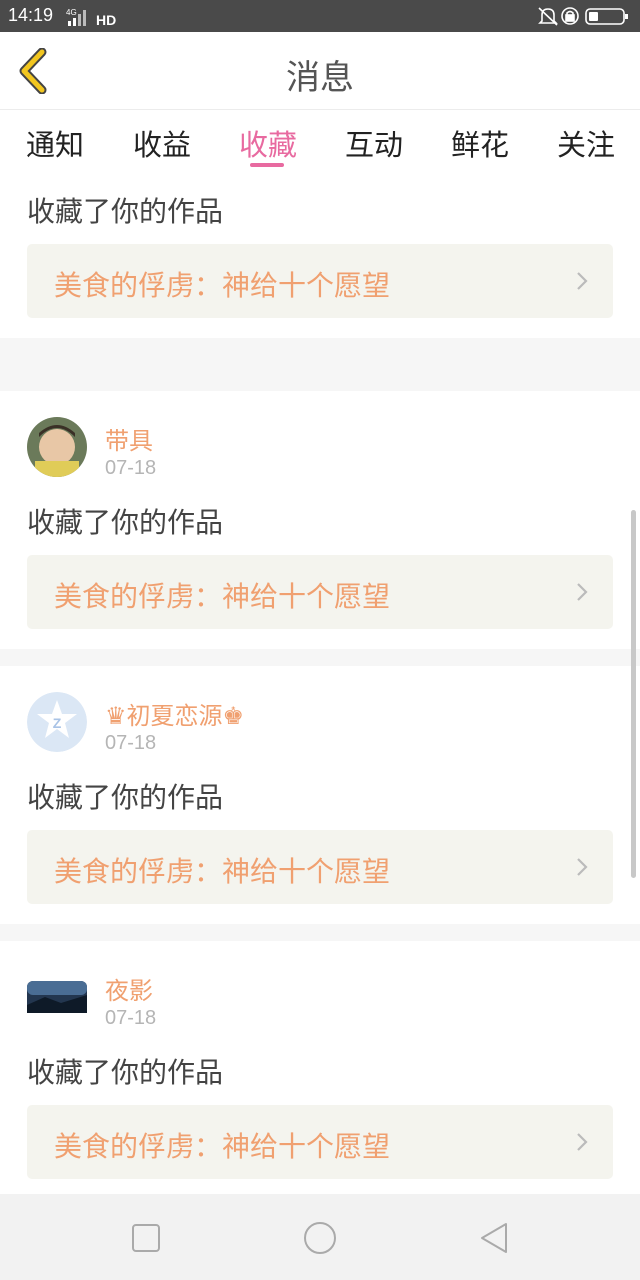 This screenshot has height=1280, width=640. Describe the element at coordinates (268, 143) in the screenshot. I see `tab-favorites: 收藏` at that location.